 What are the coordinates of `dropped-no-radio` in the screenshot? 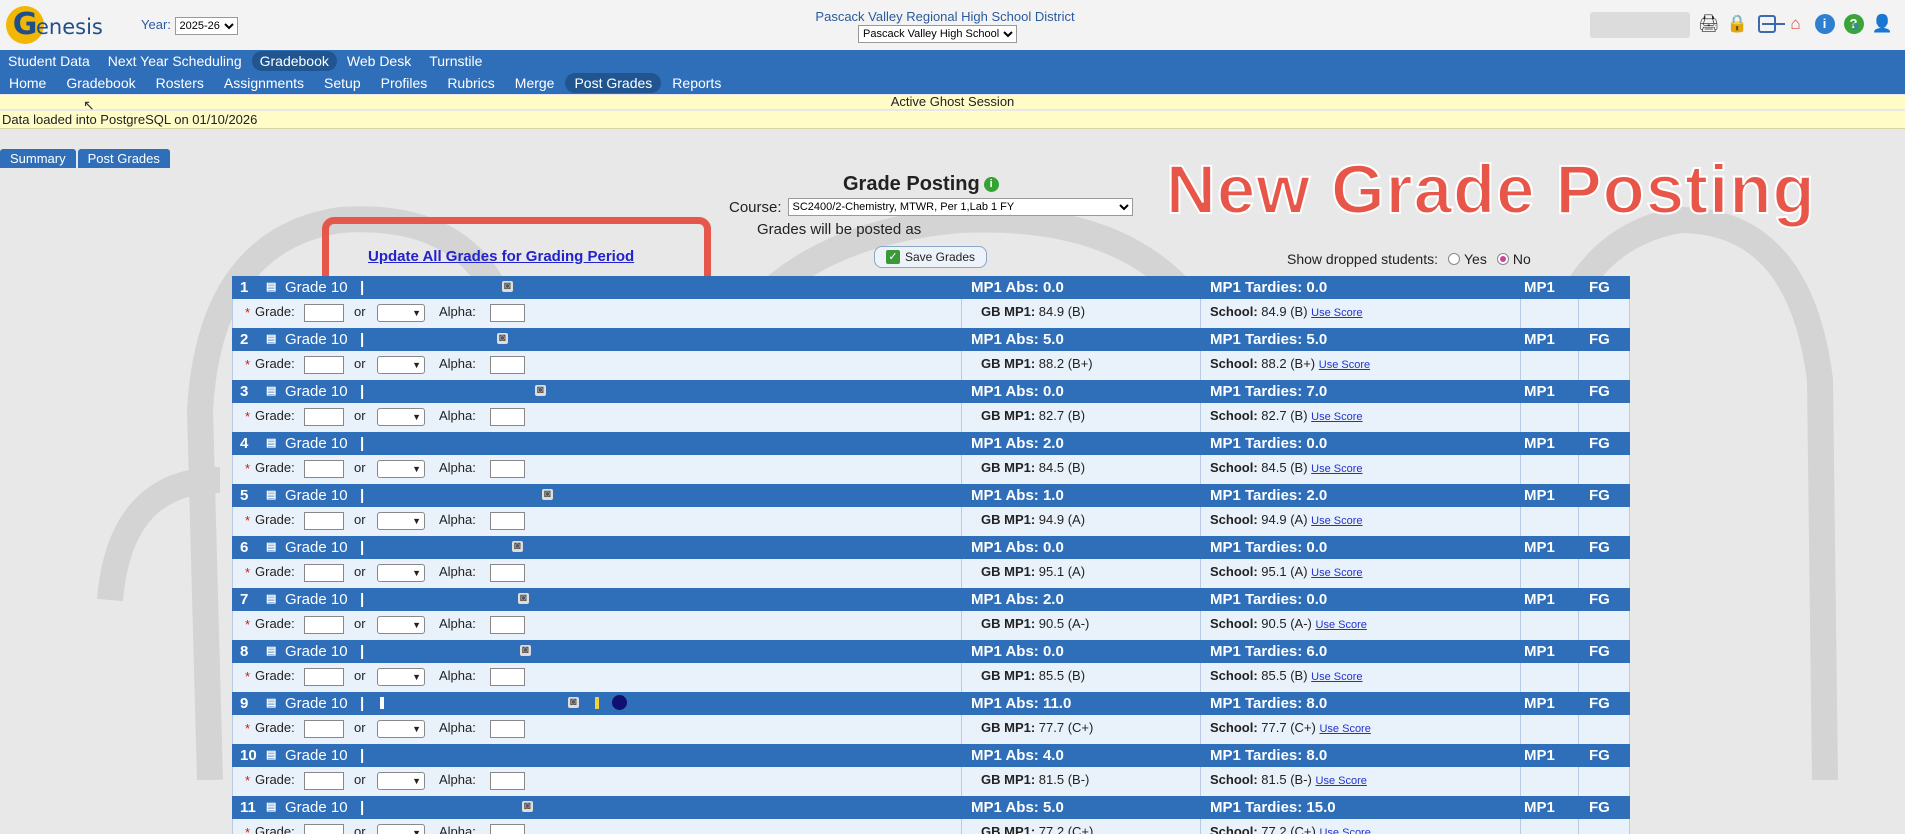 It's located at (1502, 259).